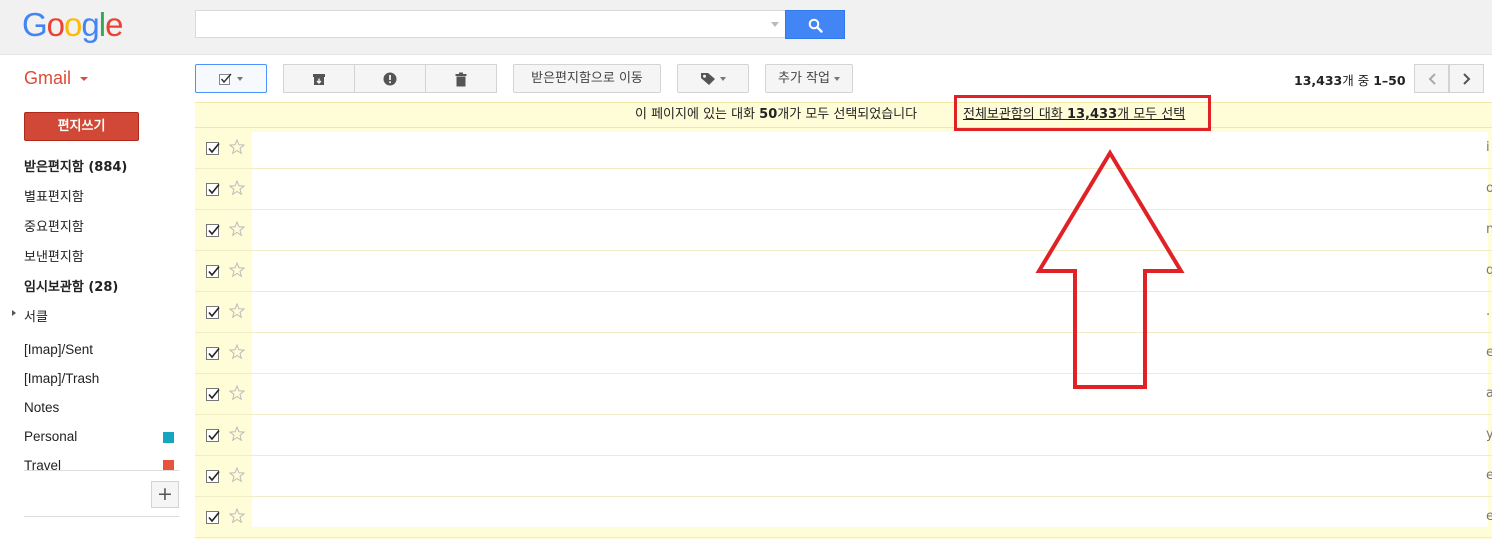 Image resolution: width=1492 pixels, height=539 pixels. What do you see at coordinates (1466, 78) in the screenshot?
I see `older-page-button` at bounding box center [1466, 78].